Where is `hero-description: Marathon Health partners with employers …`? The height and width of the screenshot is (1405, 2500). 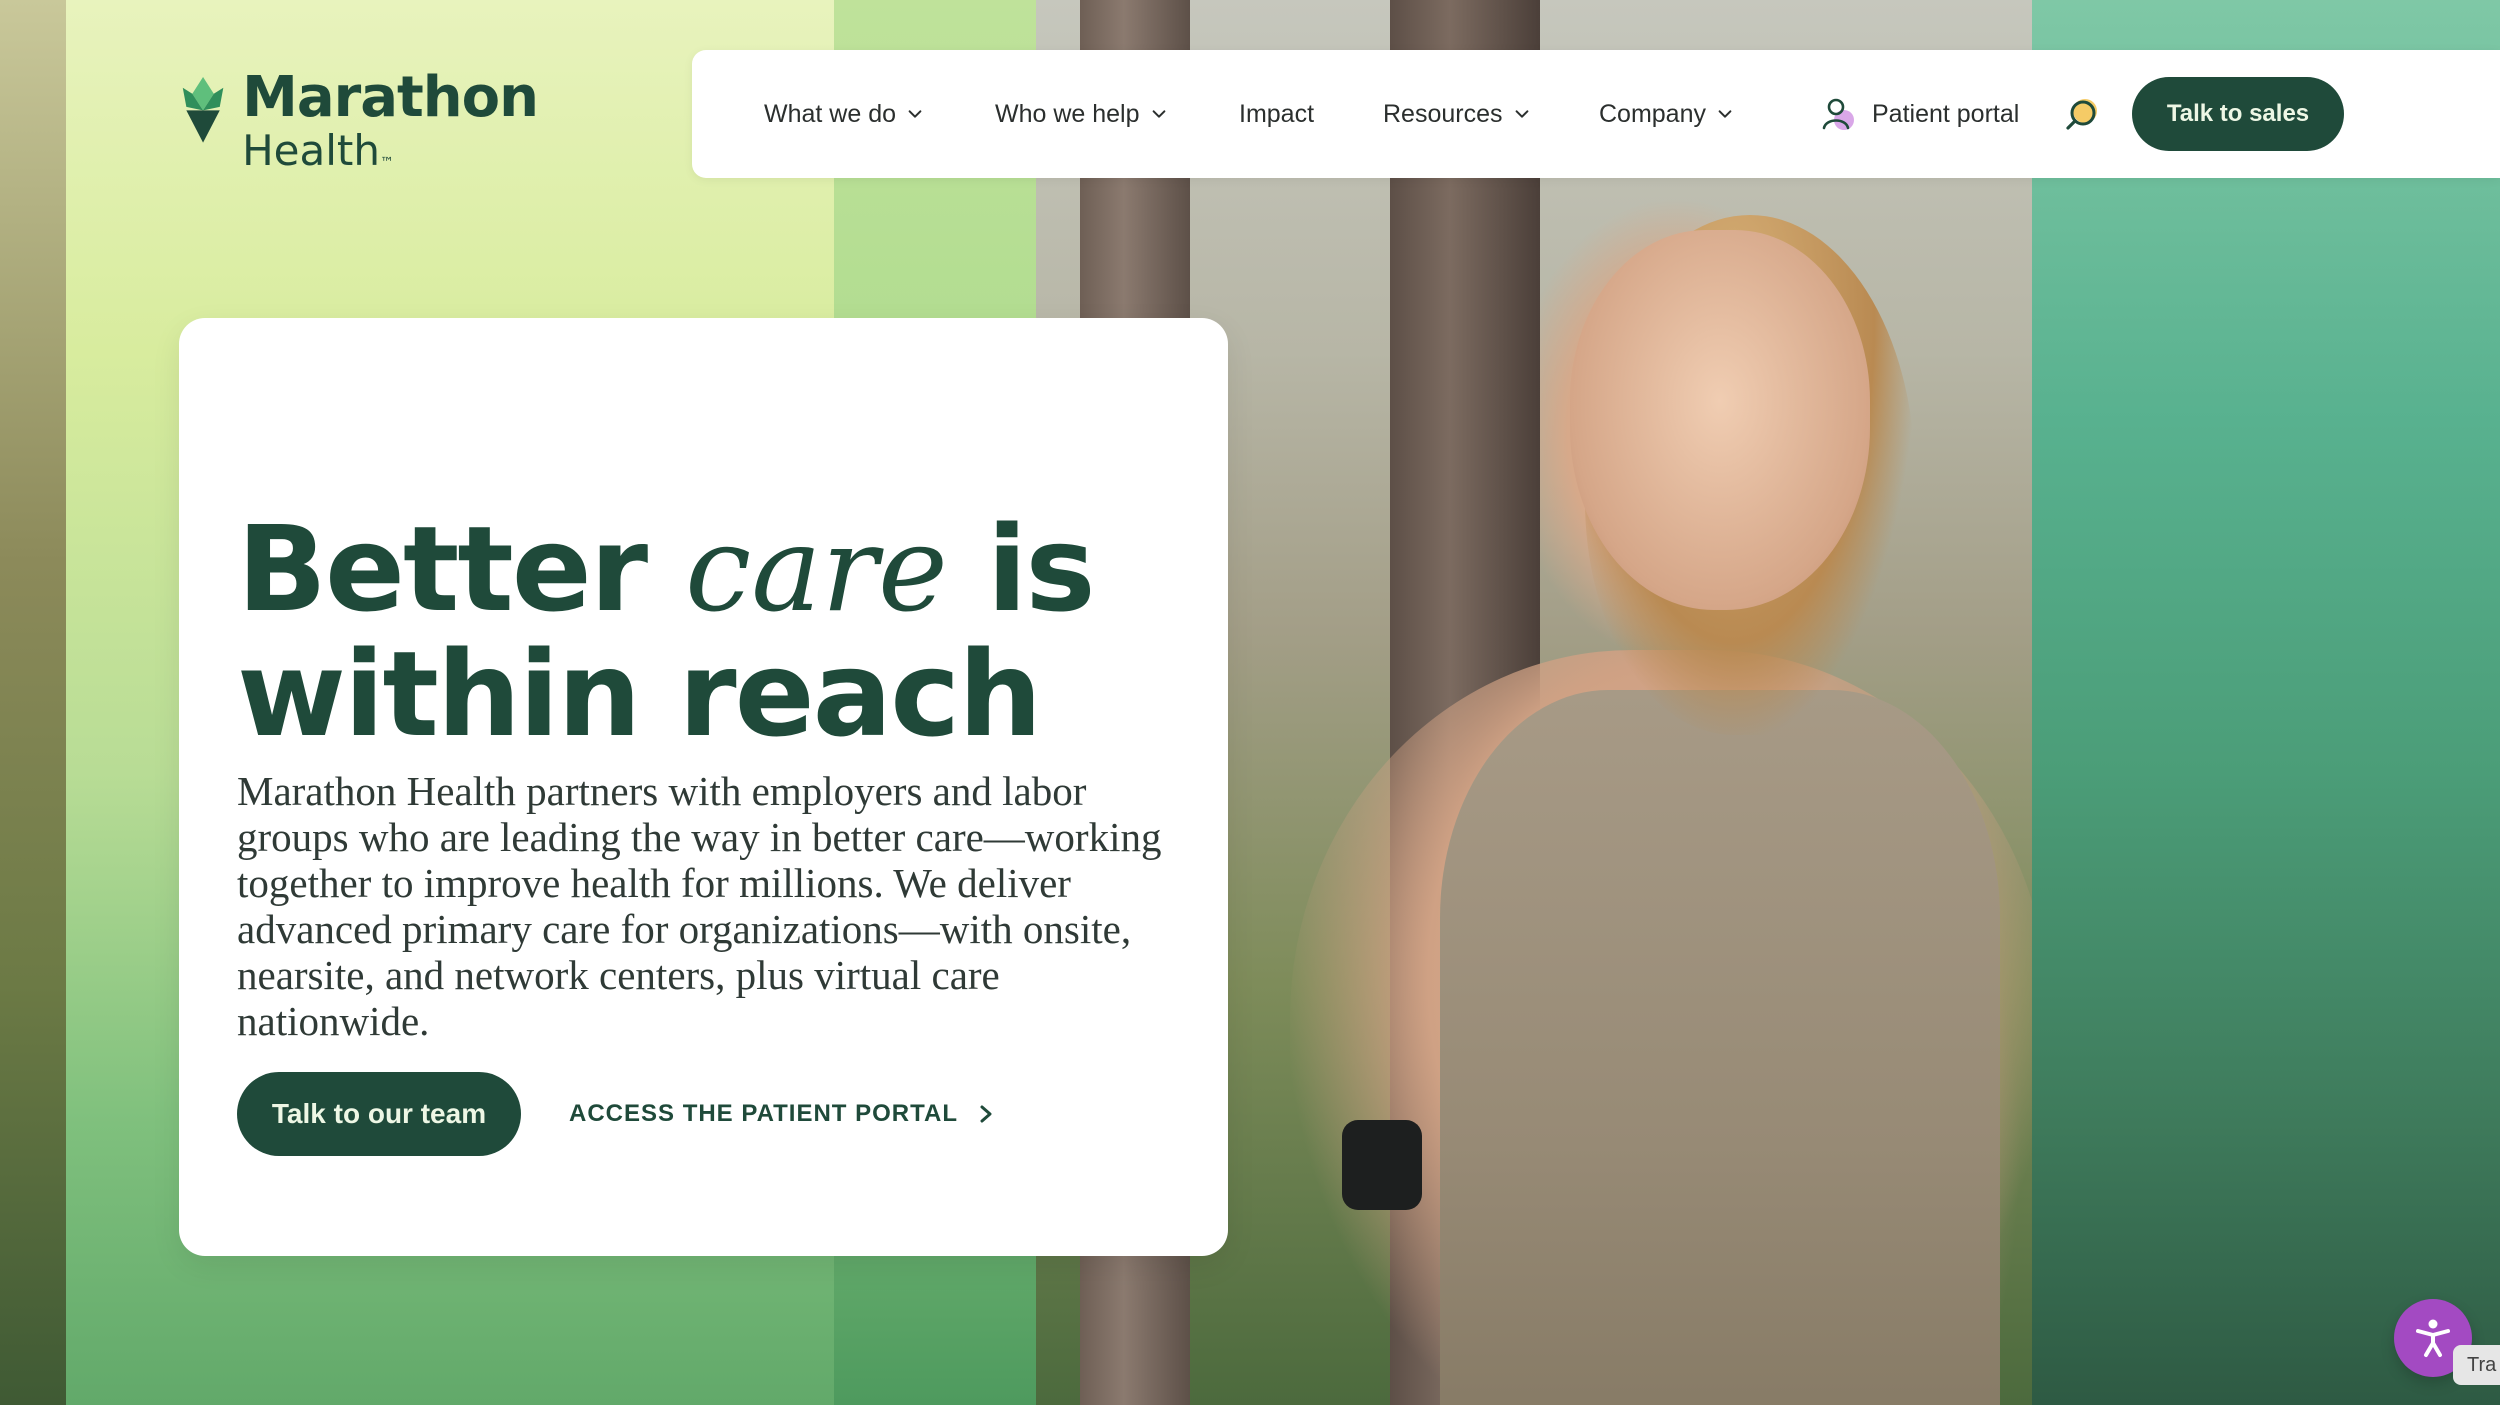 hero-description: Marathon Health partners with employers … is located at coordinates (699, 906).